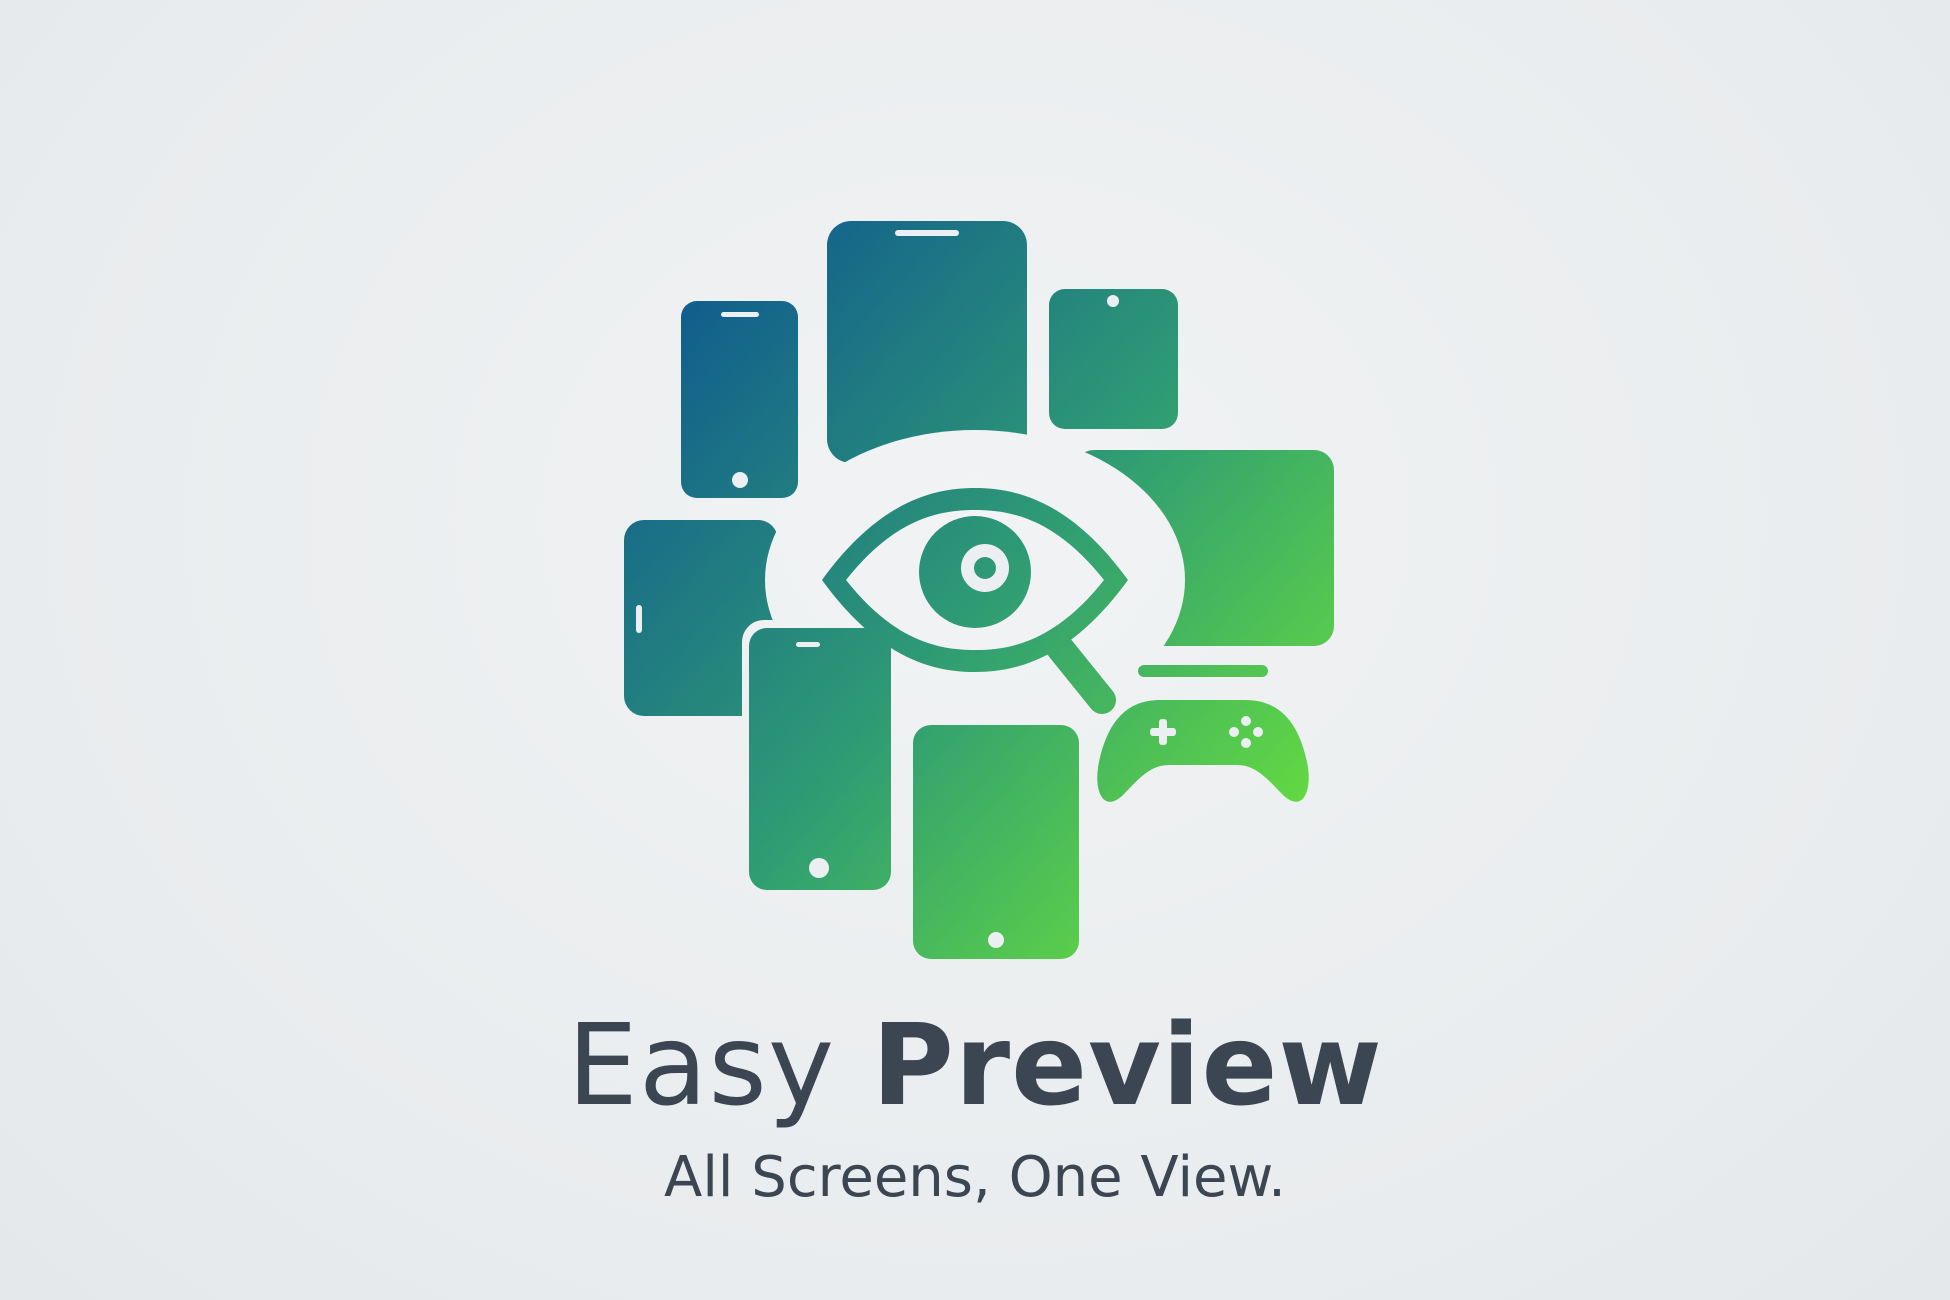 This screenshot has height=1300, width=1950. What do you see at coordinates (975, 1177) in the screenshot?
I see `brand-tagline: All Screens, One View.` at bounding box center [975, 1177].